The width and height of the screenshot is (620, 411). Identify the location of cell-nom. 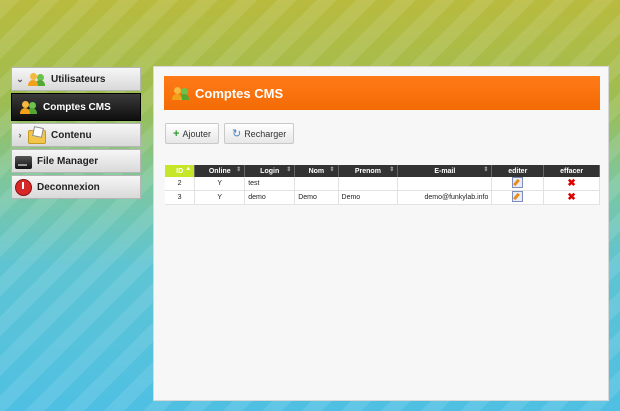
(316, 184).